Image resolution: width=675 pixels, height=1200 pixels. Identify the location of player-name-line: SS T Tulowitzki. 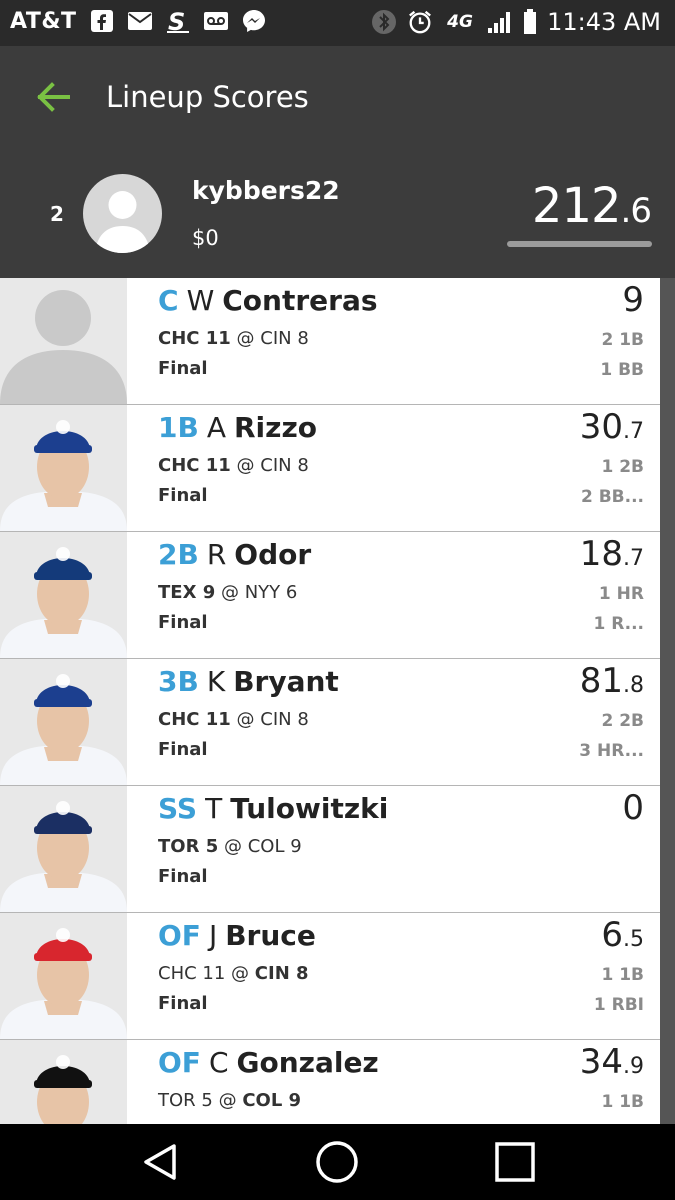
(273, 808).